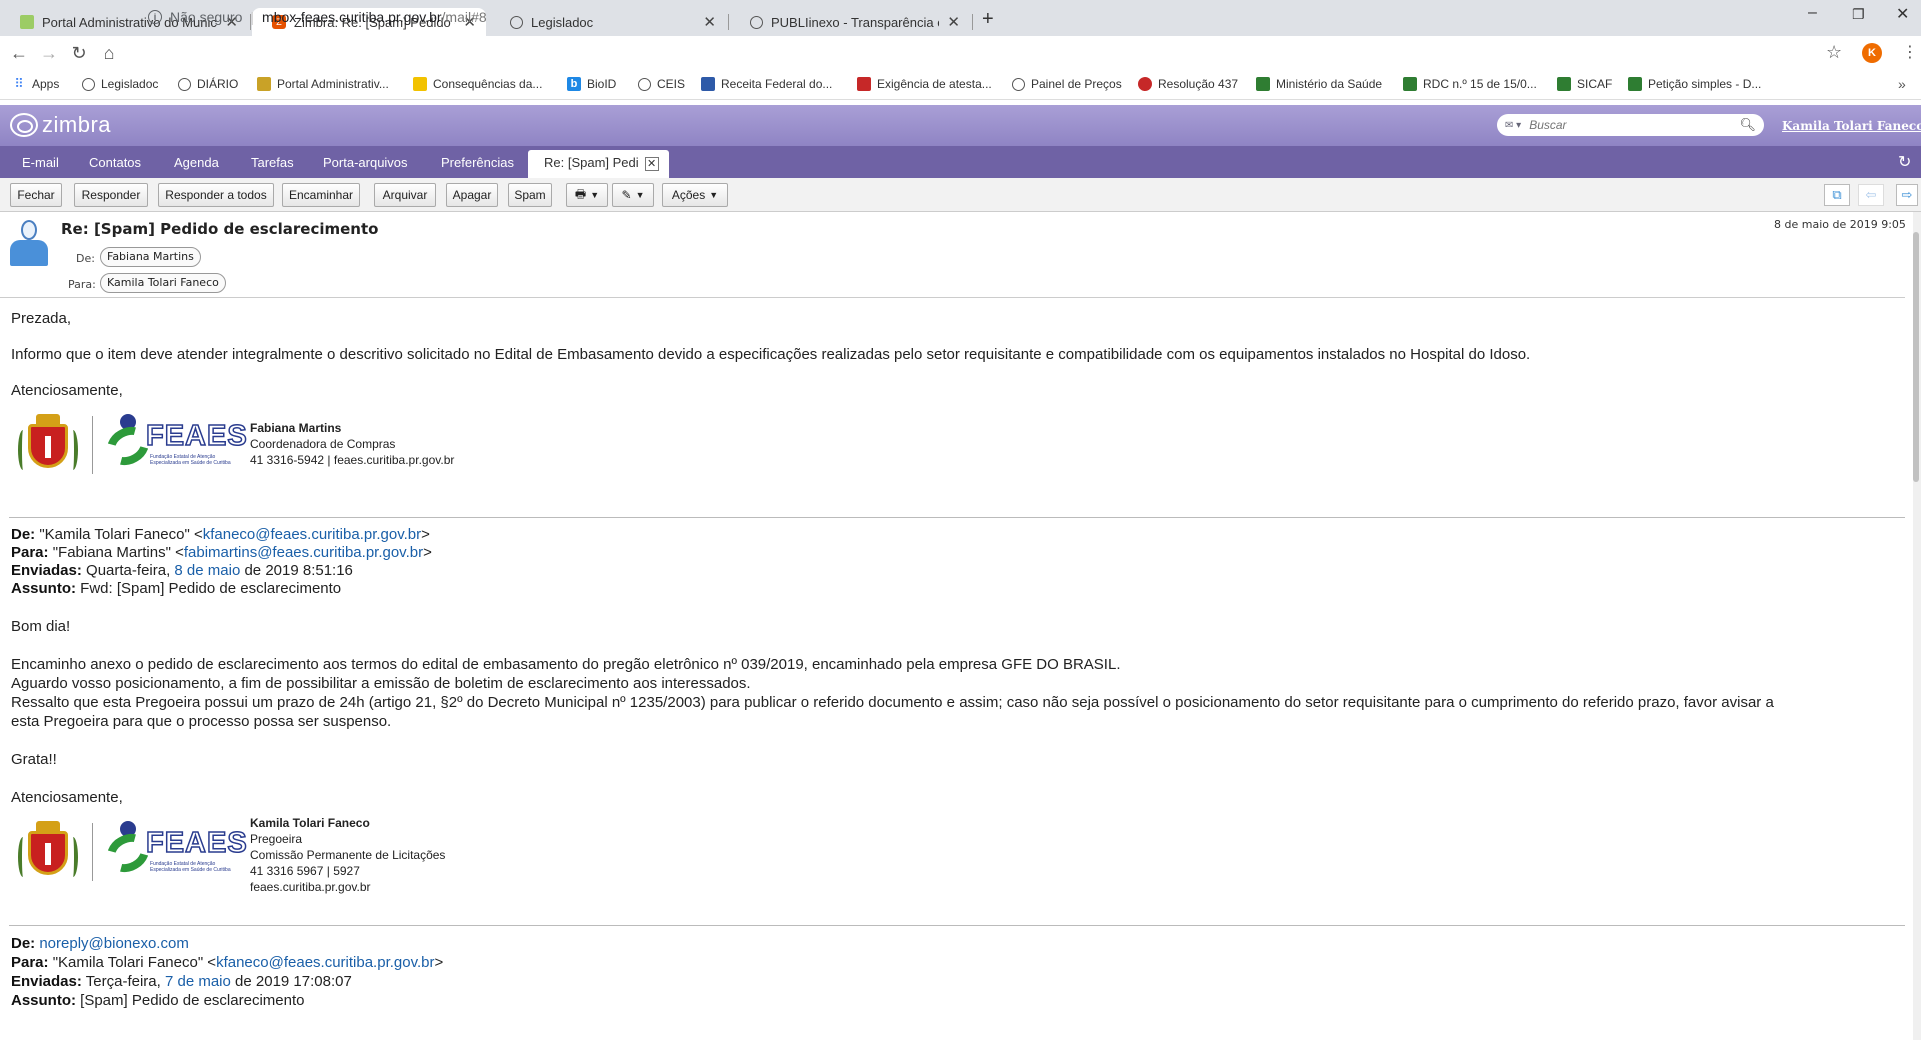 The image size is (1921, 1040). Describe the element at coordinates (1851, 126) in the screenshot. I see `user-menu: Kamila Tolari Faneco ▾` at that location.